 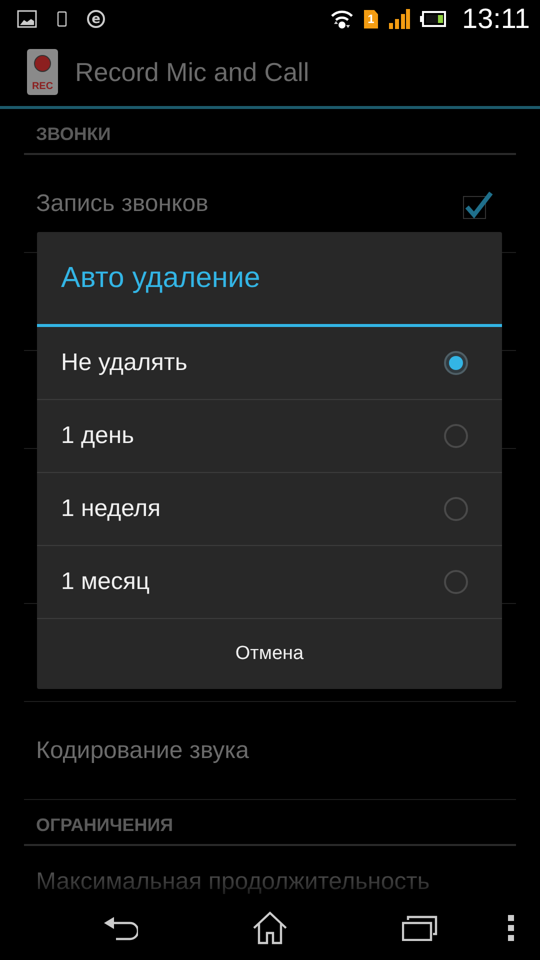 I want to click on home-icon, so click(x=270, y=928).